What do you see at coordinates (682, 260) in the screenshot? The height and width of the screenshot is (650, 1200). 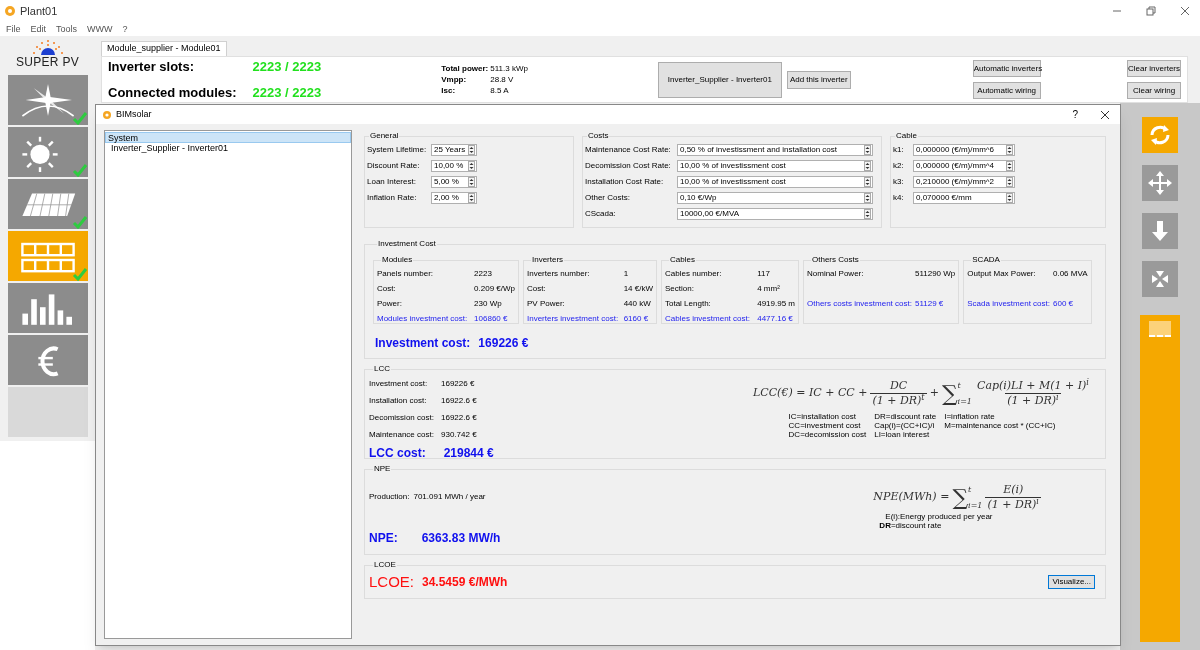 I see `group-title: Cables` at bounding box center [682, 260].